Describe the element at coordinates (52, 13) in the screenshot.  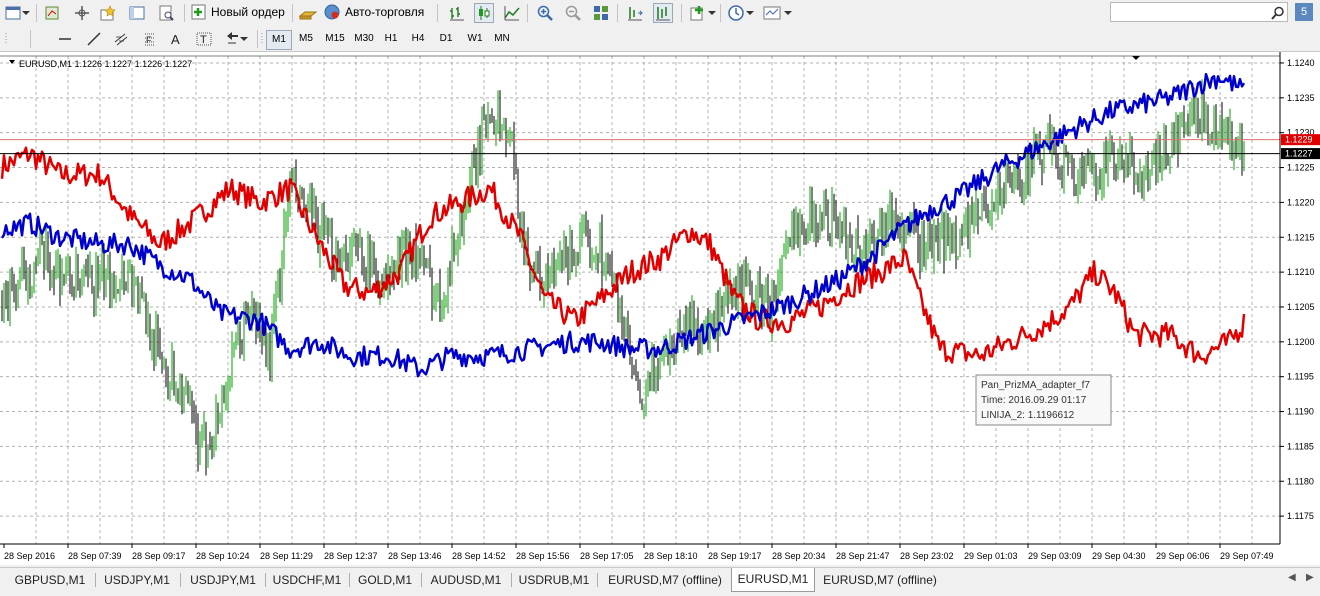
I see `profiles-icon` at that location.